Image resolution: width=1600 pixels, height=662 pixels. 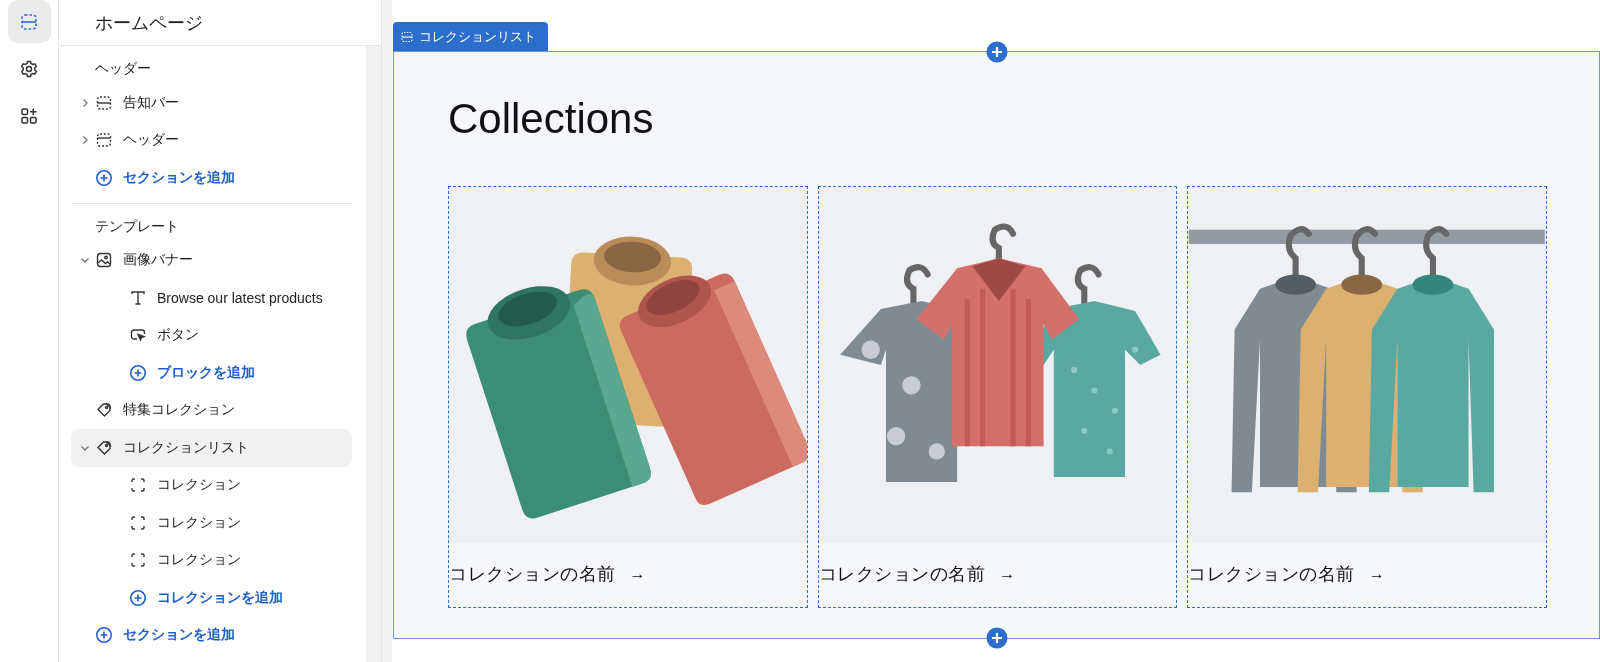 I want to click on group-title: ヘッダー, so click(x=123, y=68).